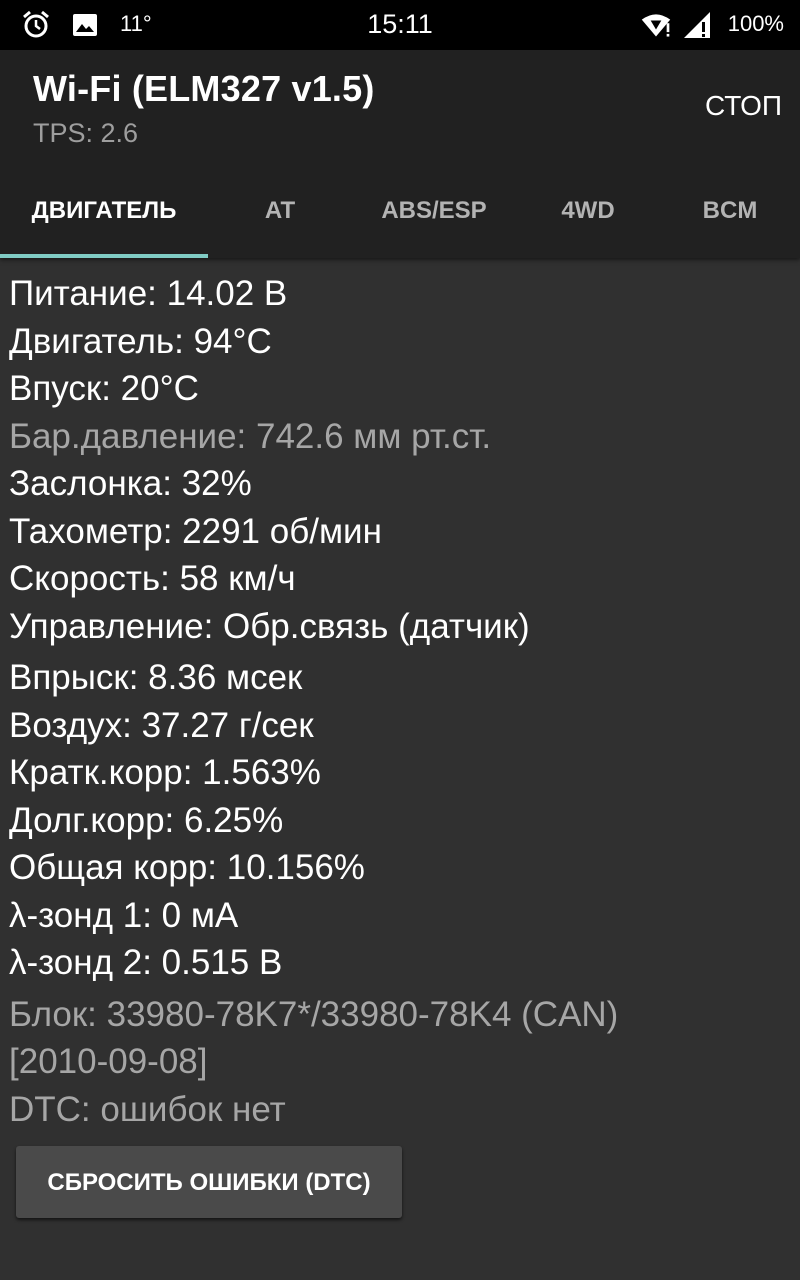 This screenshot has width=800, height=1280. What do you see at coordinates (314, 1014) in the screenshot?
I see `ecu-block-id: Блок: 33980-78K7*/33980-78K4 (CAN)` at bounding box center [314, 1014].